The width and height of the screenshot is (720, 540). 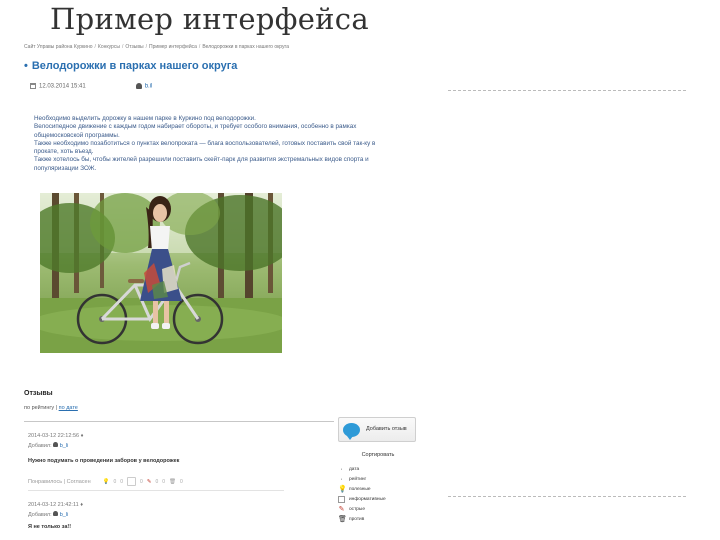 I want to click on against-count: 0, so click(x=181, y=481).